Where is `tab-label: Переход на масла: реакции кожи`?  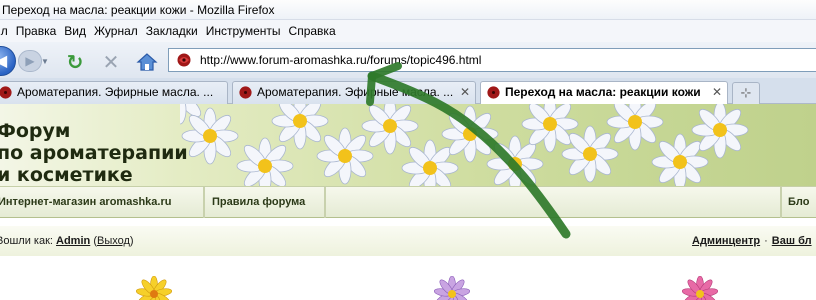
tab-label: Переход на масла: реакции кожи is located at coordinates (603, 92).